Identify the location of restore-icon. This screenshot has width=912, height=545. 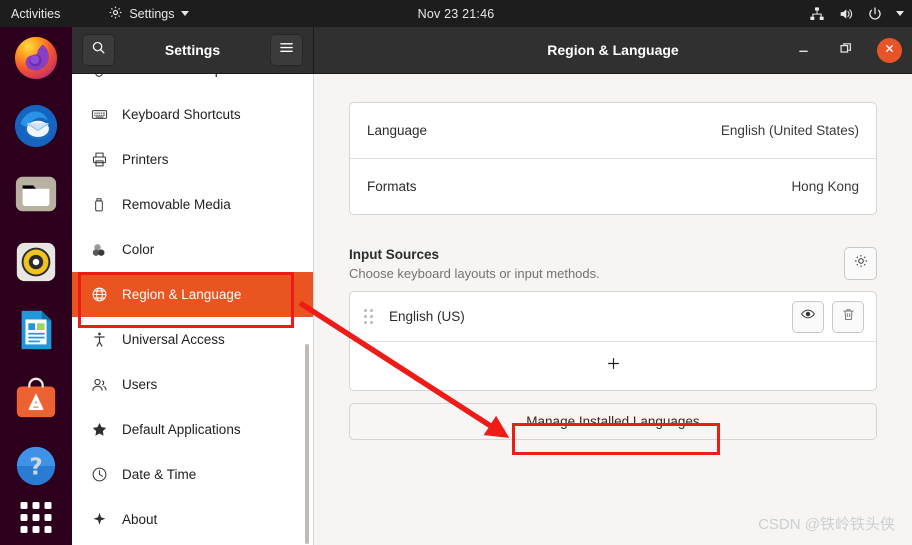
(846, 50).